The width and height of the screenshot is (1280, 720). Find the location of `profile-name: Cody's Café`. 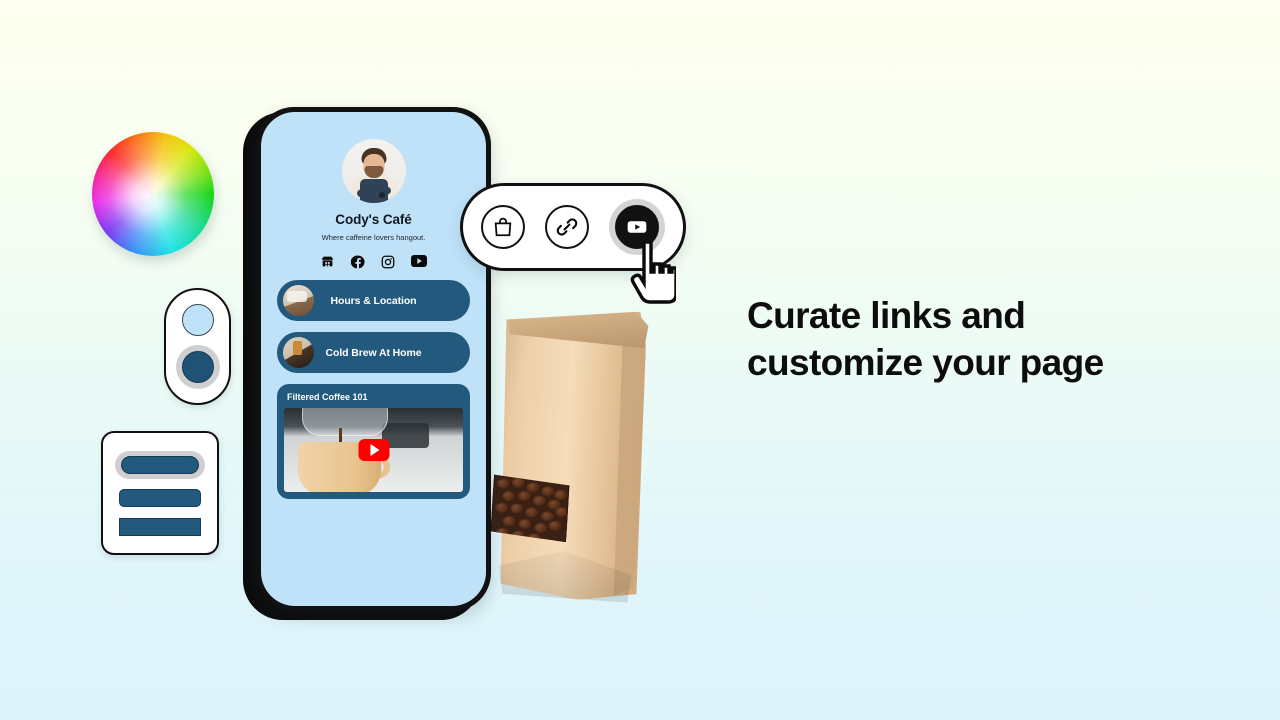

profile-name: Cody's Café is located at coordinates (373, 219).